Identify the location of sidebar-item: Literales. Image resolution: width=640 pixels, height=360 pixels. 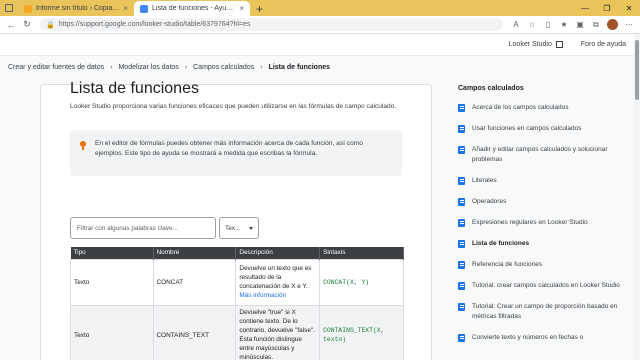
(543, 181).